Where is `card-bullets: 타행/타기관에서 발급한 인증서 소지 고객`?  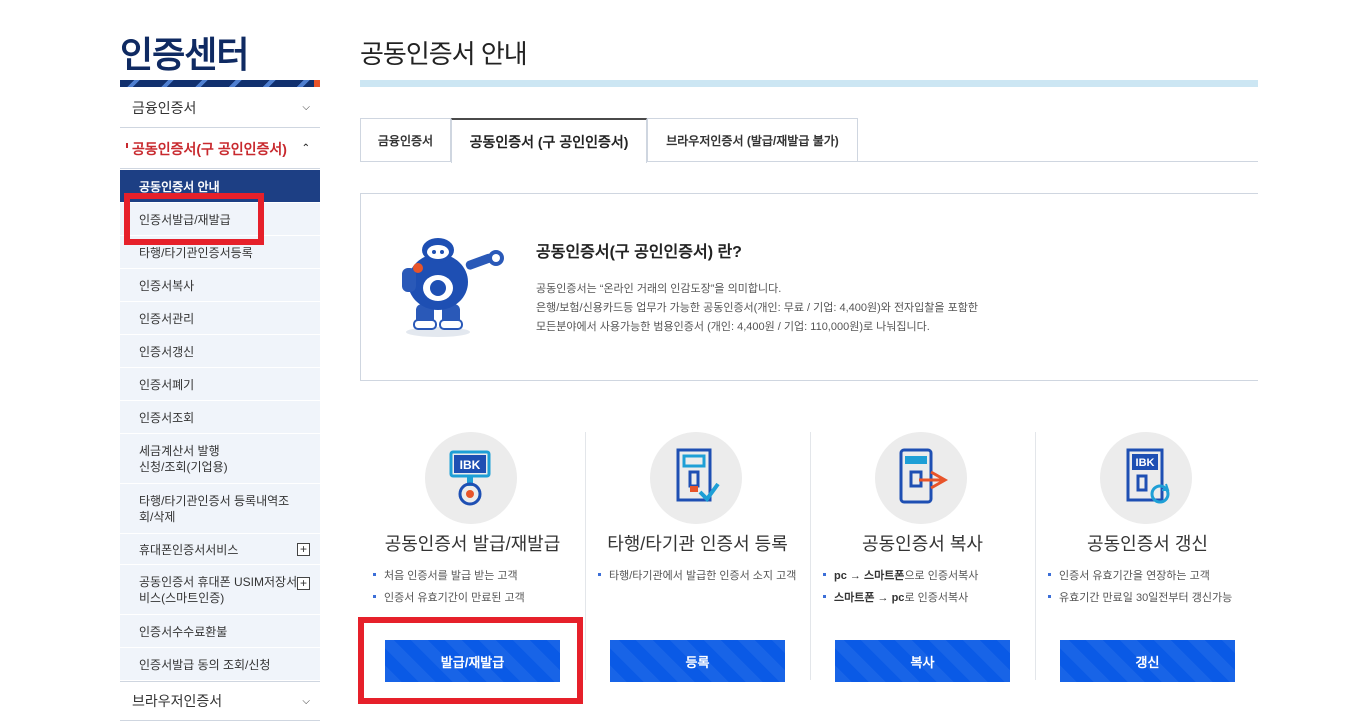 card-bullets: 타행/타기관에서 발급한 인증서 소지 고객 is located at coordinates (698, 579).